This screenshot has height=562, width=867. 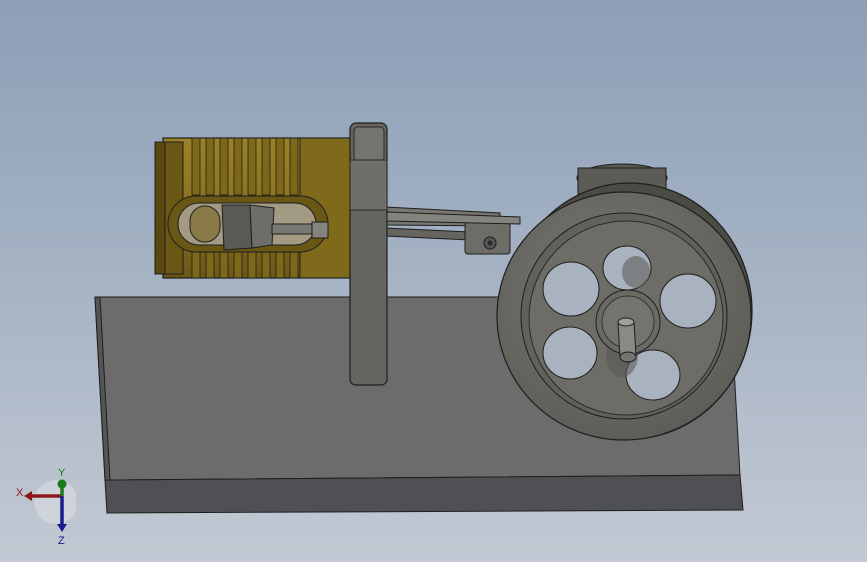 I want to click on cylinder-assembly, so click(x=256, y=208).